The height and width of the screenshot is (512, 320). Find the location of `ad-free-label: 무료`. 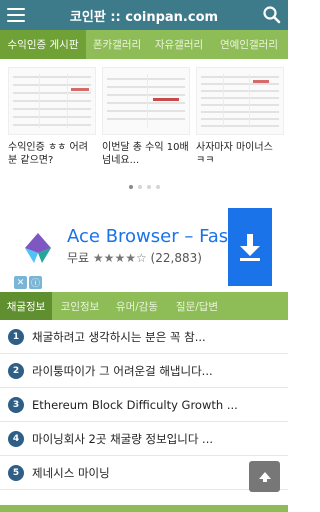

ad-free-label: 무료 is located at coordinates (78, 258).